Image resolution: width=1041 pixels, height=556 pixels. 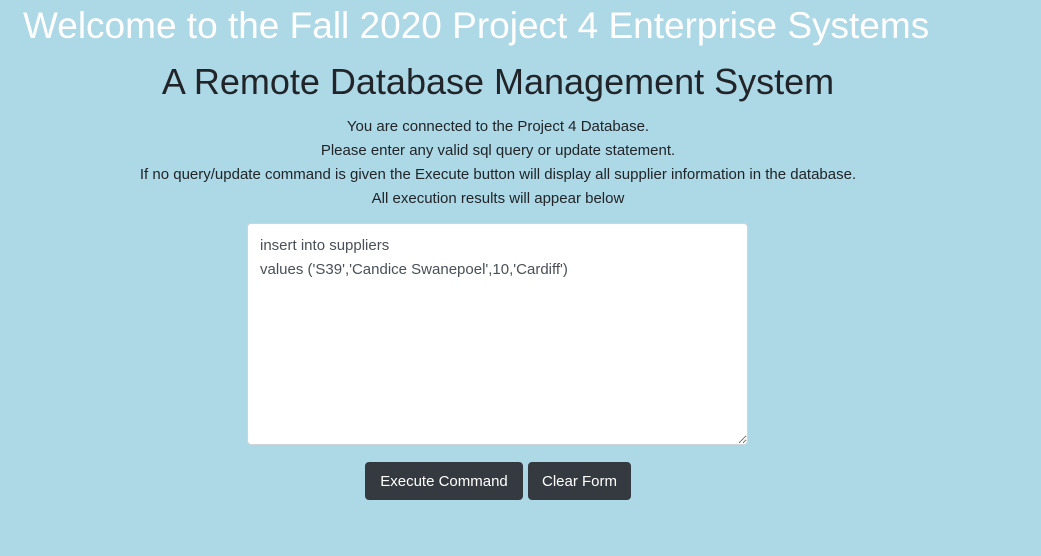 What do you see at coordinates (444, 481) in the screenshot?
I see `execute-command-button: Execute Command` at bounding box center [444, 481].